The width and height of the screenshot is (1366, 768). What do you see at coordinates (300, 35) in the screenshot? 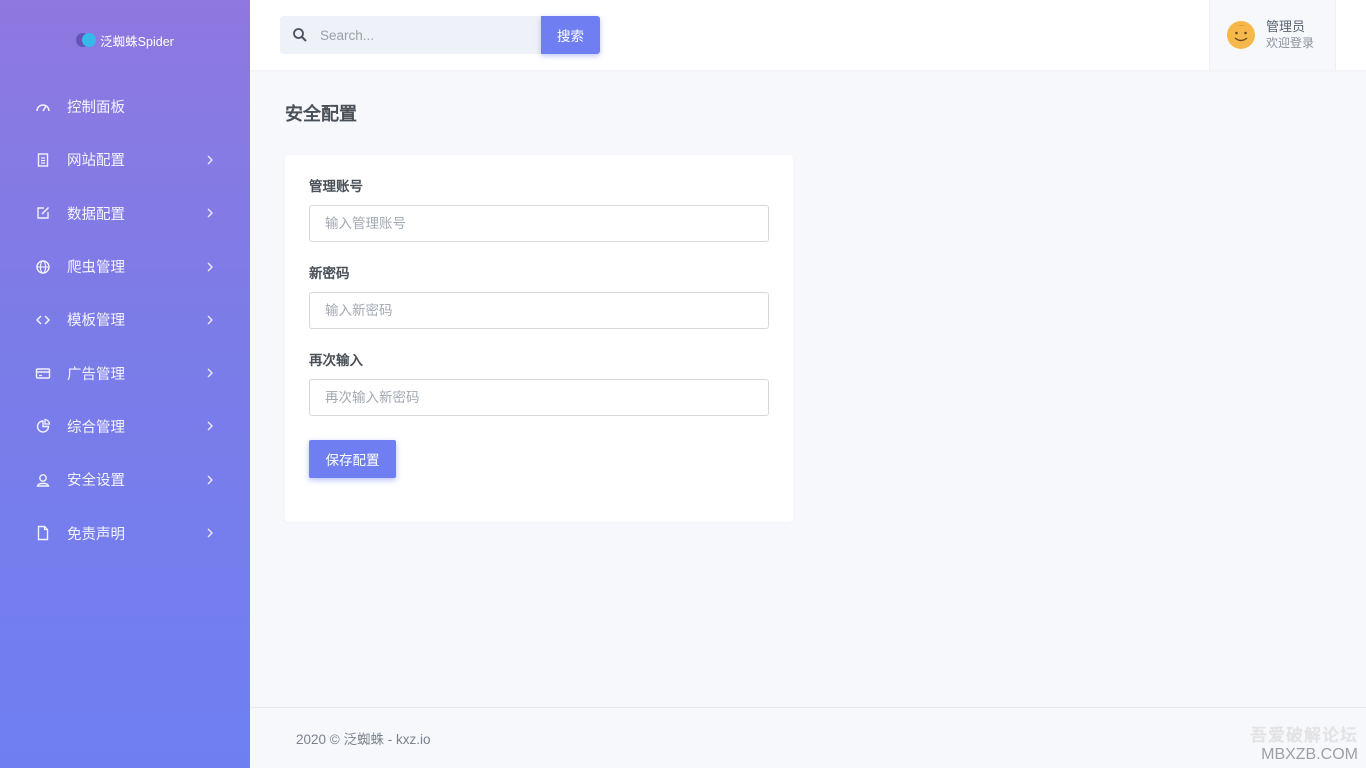
I see `search-icon` at bounding box center [300, 35].